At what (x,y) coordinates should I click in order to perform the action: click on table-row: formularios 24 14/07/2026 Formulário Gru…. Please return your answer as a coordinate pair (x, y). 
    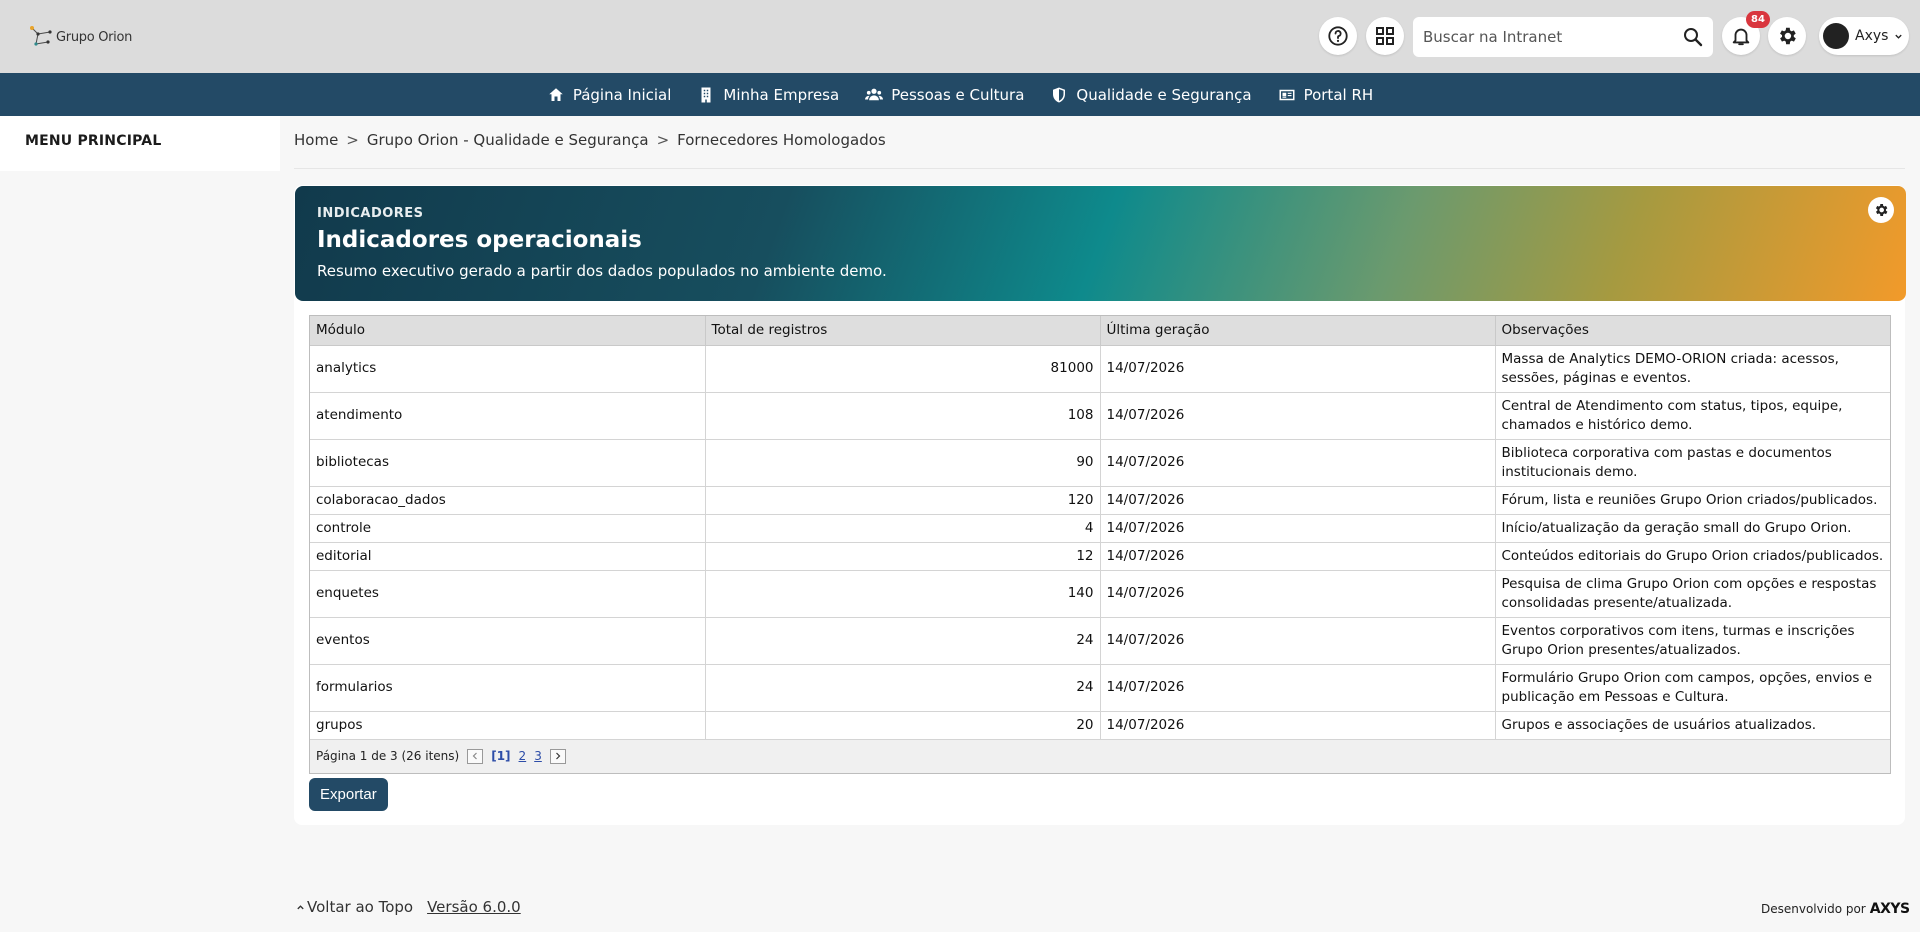
    Looking at the image, I should click on (1100, 688).